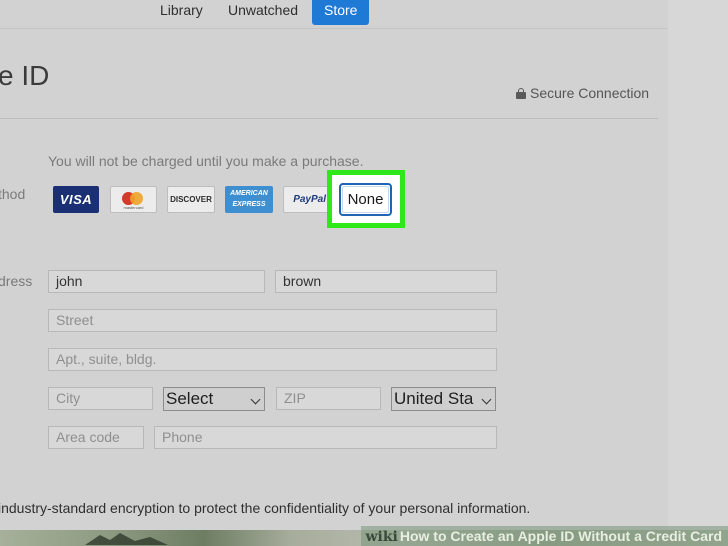 The image size is (728, 546). What do you see at coordinates (272, 320) in the screenshot?
I see `street-field: Street` at bounding box center [272, 320].